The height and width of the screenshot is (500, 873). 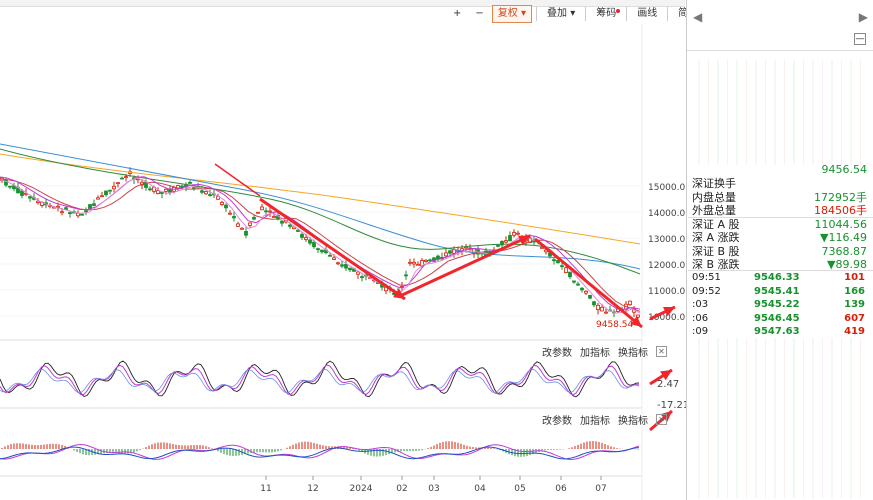 I want to click on tick-price: 9545.22, so click(x=777, y=305).